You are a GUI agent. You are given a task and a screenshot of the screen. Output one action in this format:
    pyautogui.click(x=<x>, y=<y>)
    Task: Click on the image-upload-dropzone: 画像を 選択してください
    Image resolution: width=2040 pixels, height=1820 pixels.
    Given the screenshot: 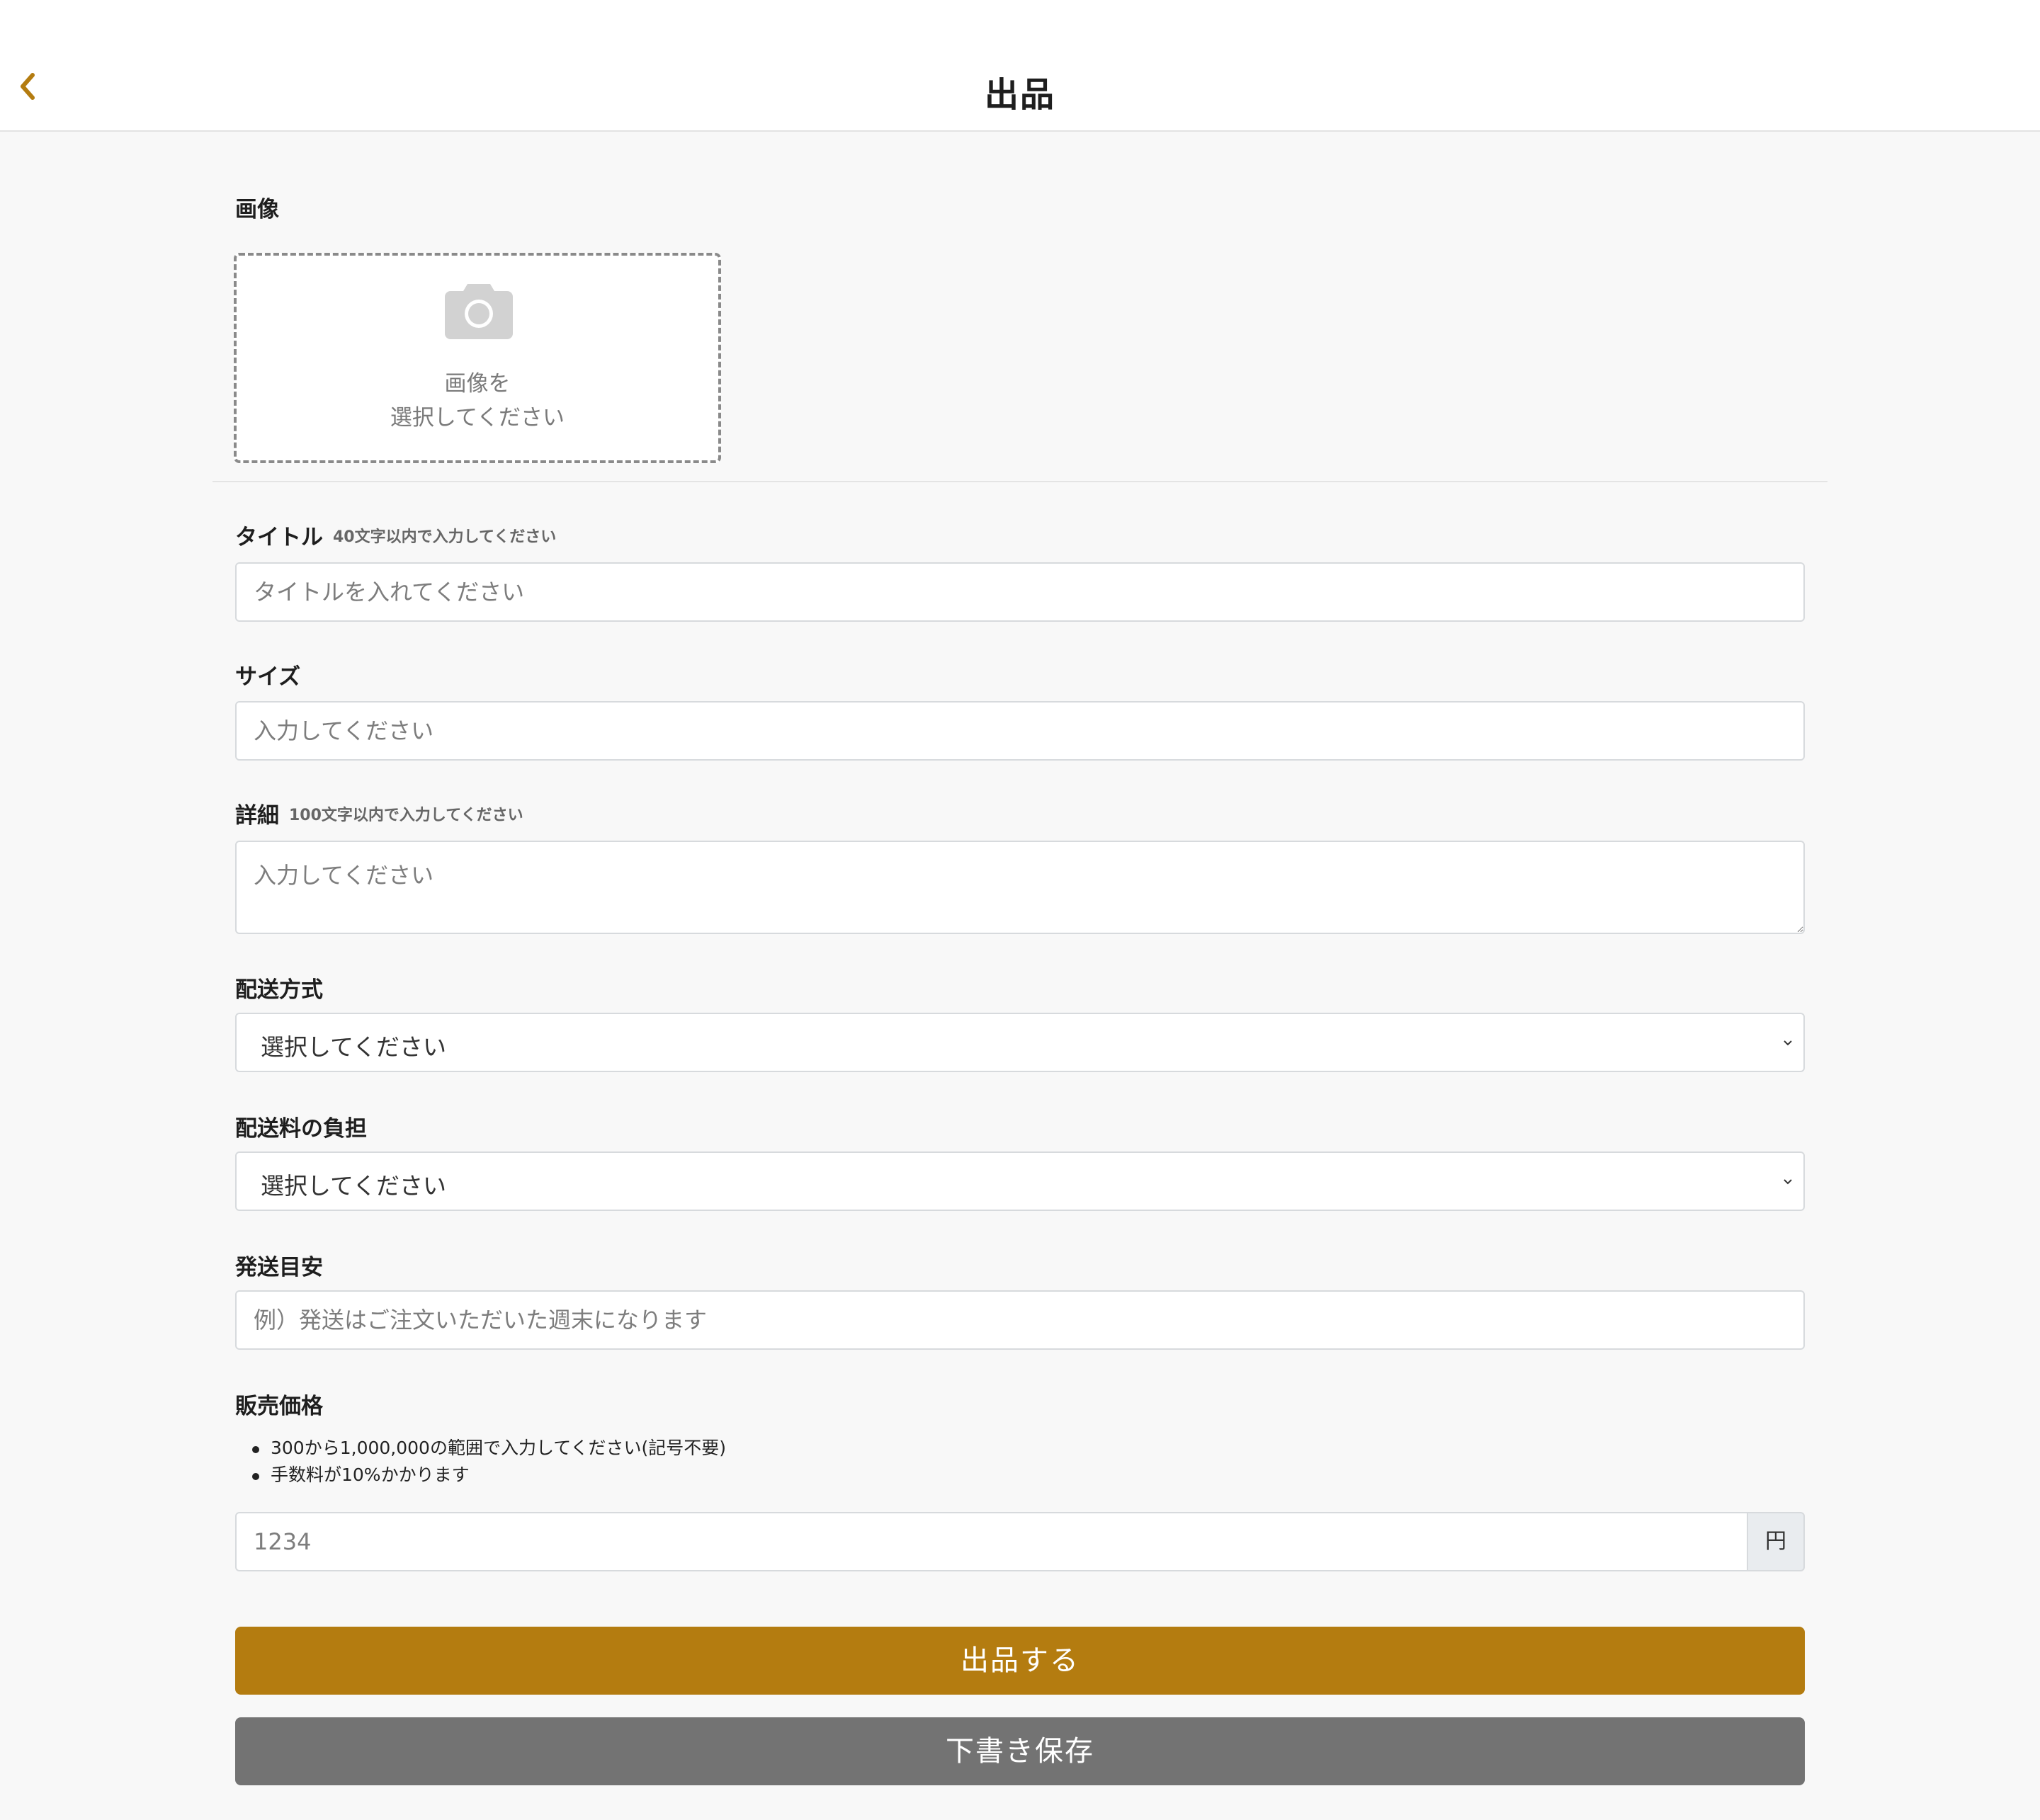 What is the action you would take?
    pyautogui.click(x=478, y=358)
    